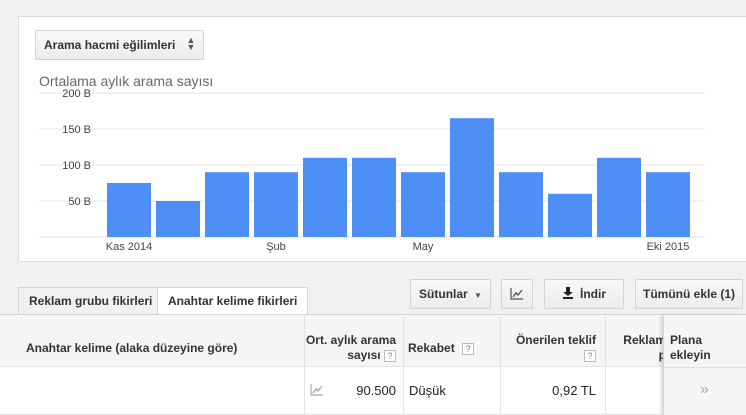  What do you see at coordinates (704, 390) in the screenshot?
I see `add-to-plan-icon: »` at bounding box center [704, 390].